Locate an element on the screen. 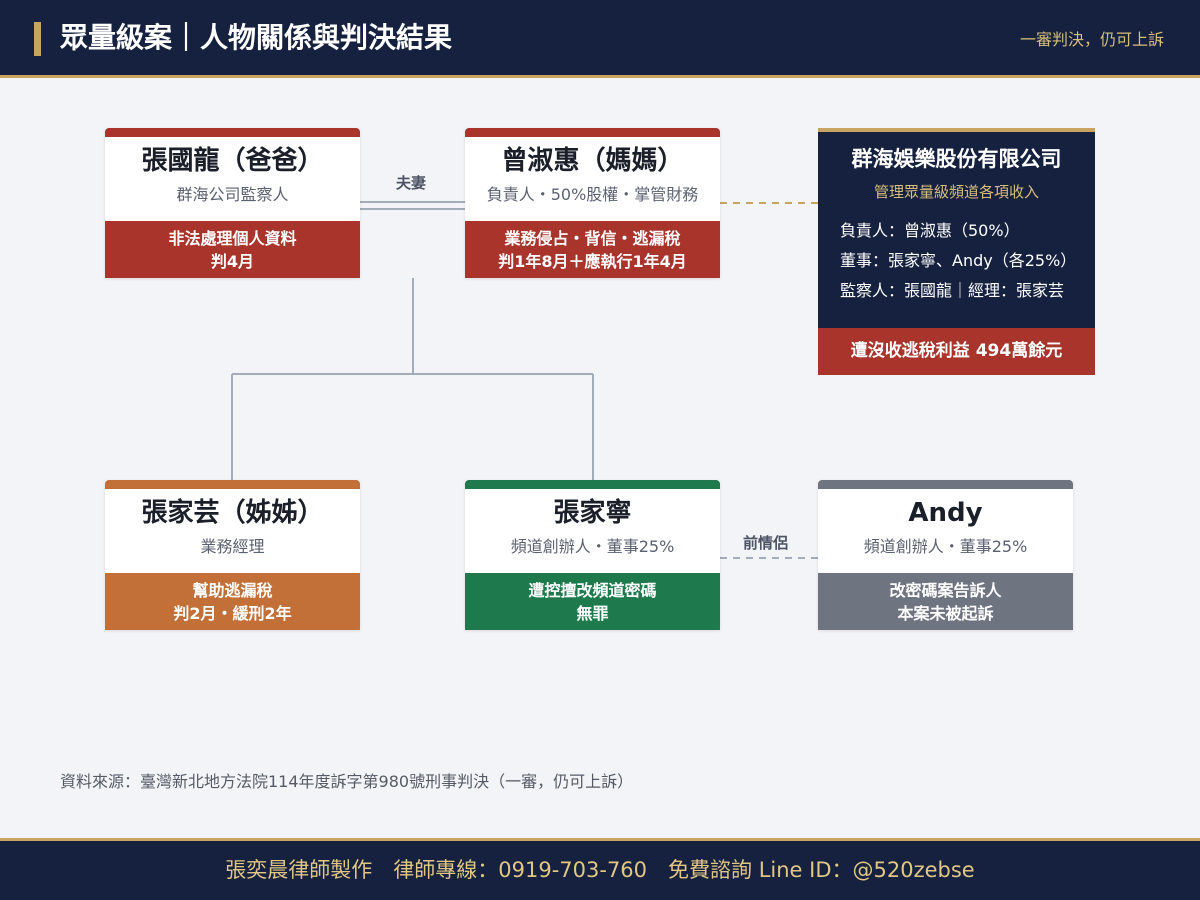 This screenshot has height=900, width=1200. ex-partner-relation-label: 前情侶 is located at coordinates (766, 543).